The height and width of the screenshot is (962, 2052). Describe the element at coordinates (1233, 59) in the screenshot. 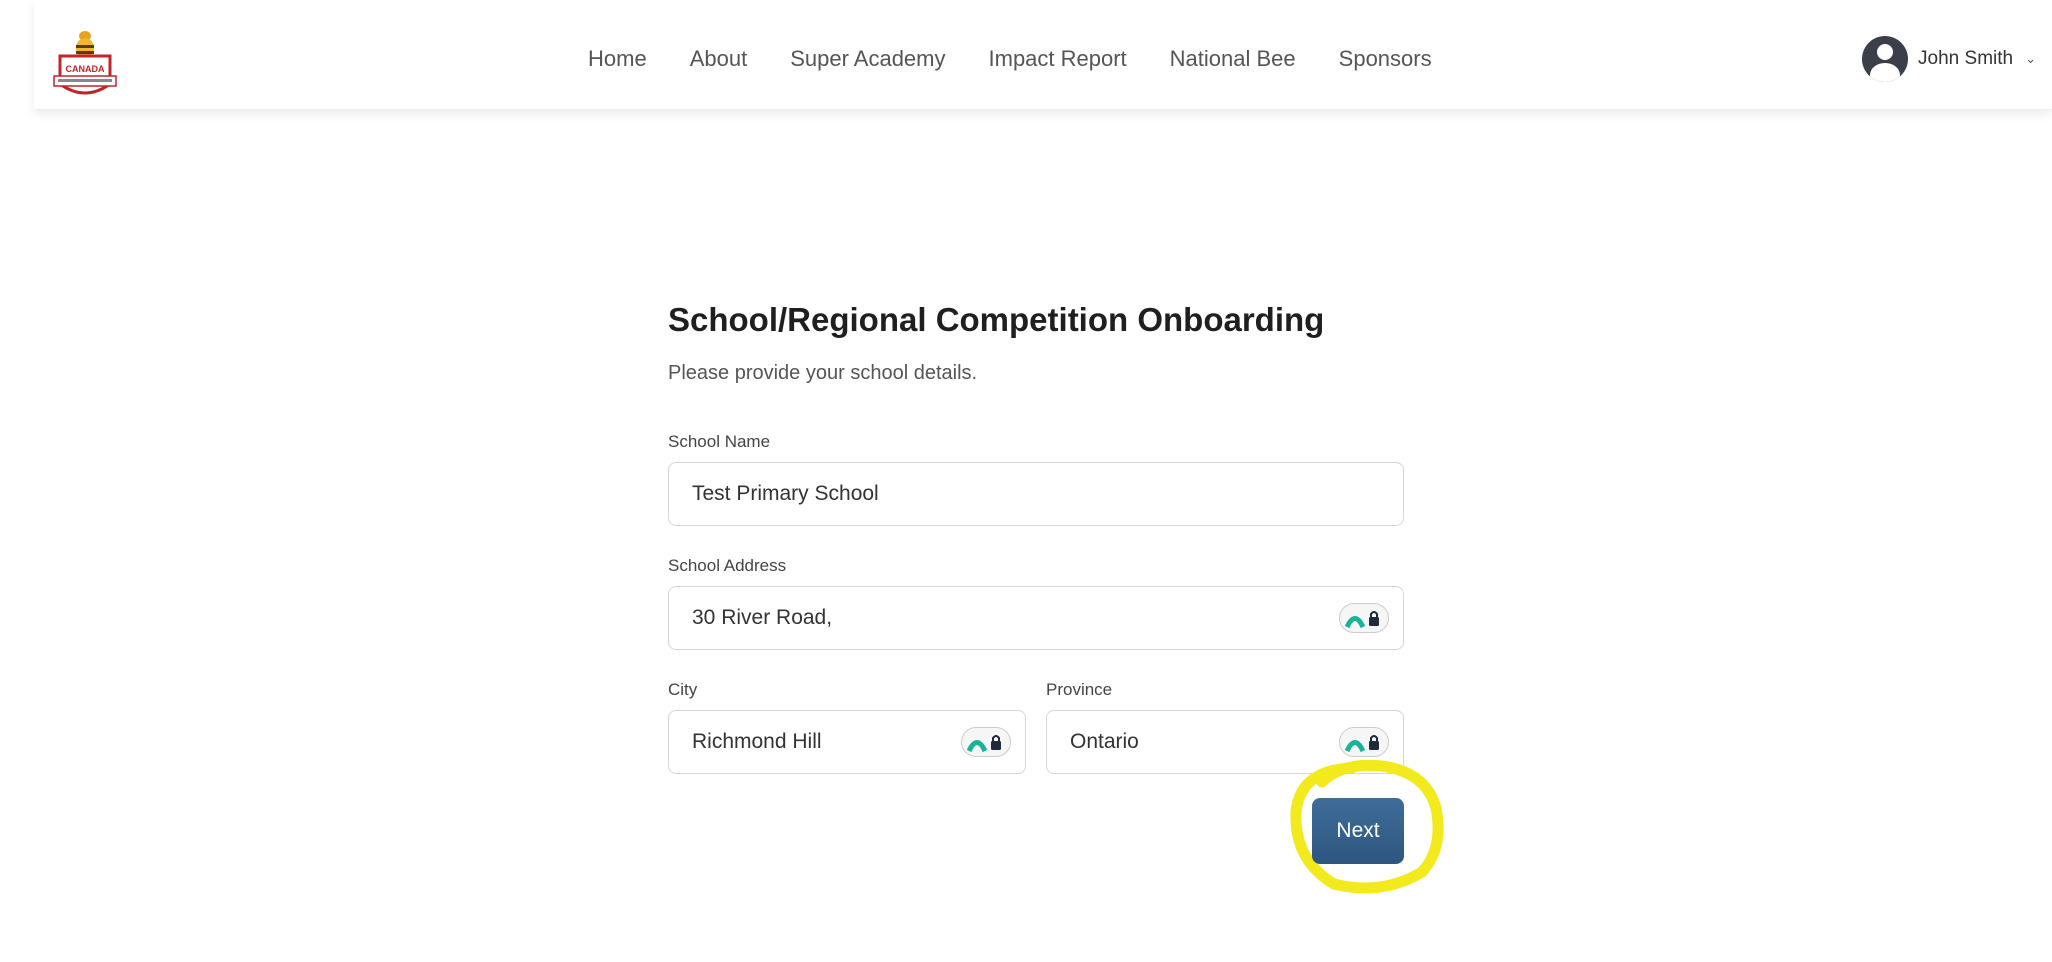

I see `nav-national-bee: National Bee` at that location.